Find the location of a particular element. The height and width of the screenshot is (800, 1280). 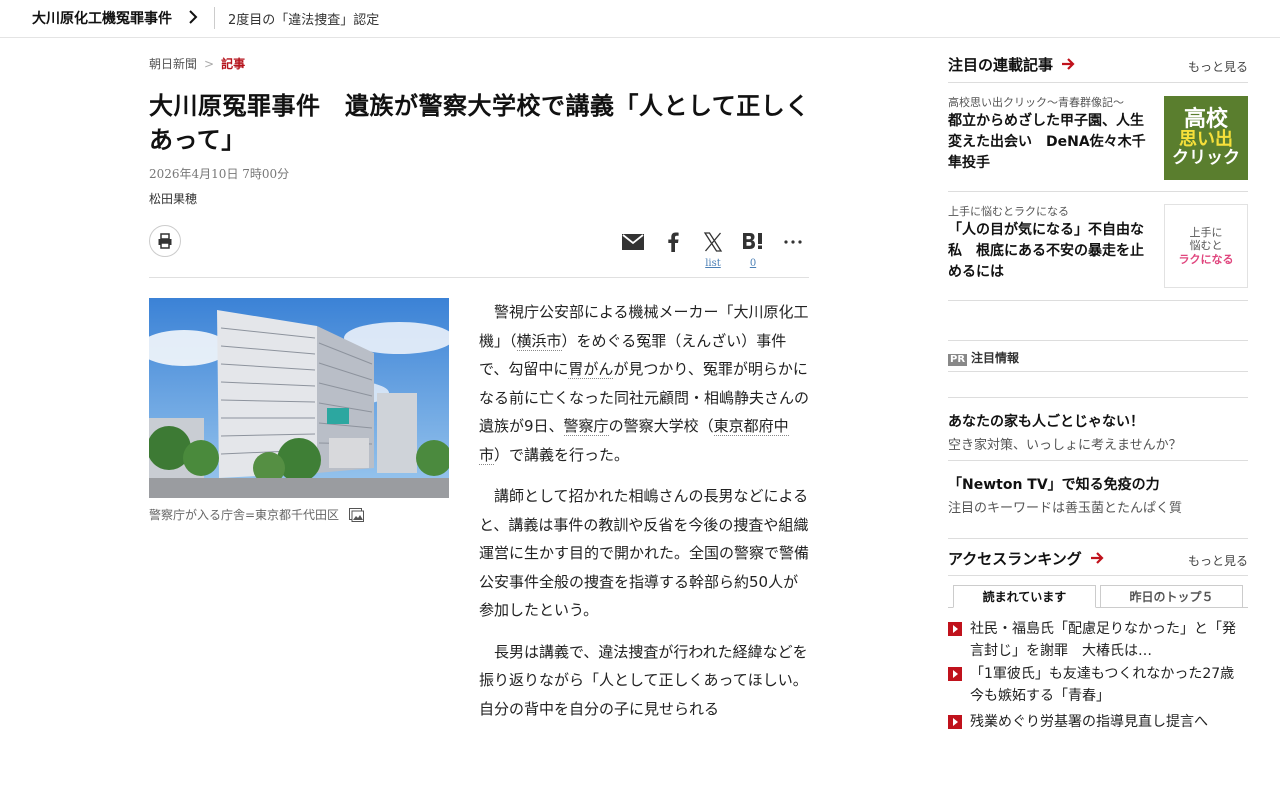

ranking-item: 残業めぐり労基署の指導見直し提言へ is located at coordinates (1098, 722).